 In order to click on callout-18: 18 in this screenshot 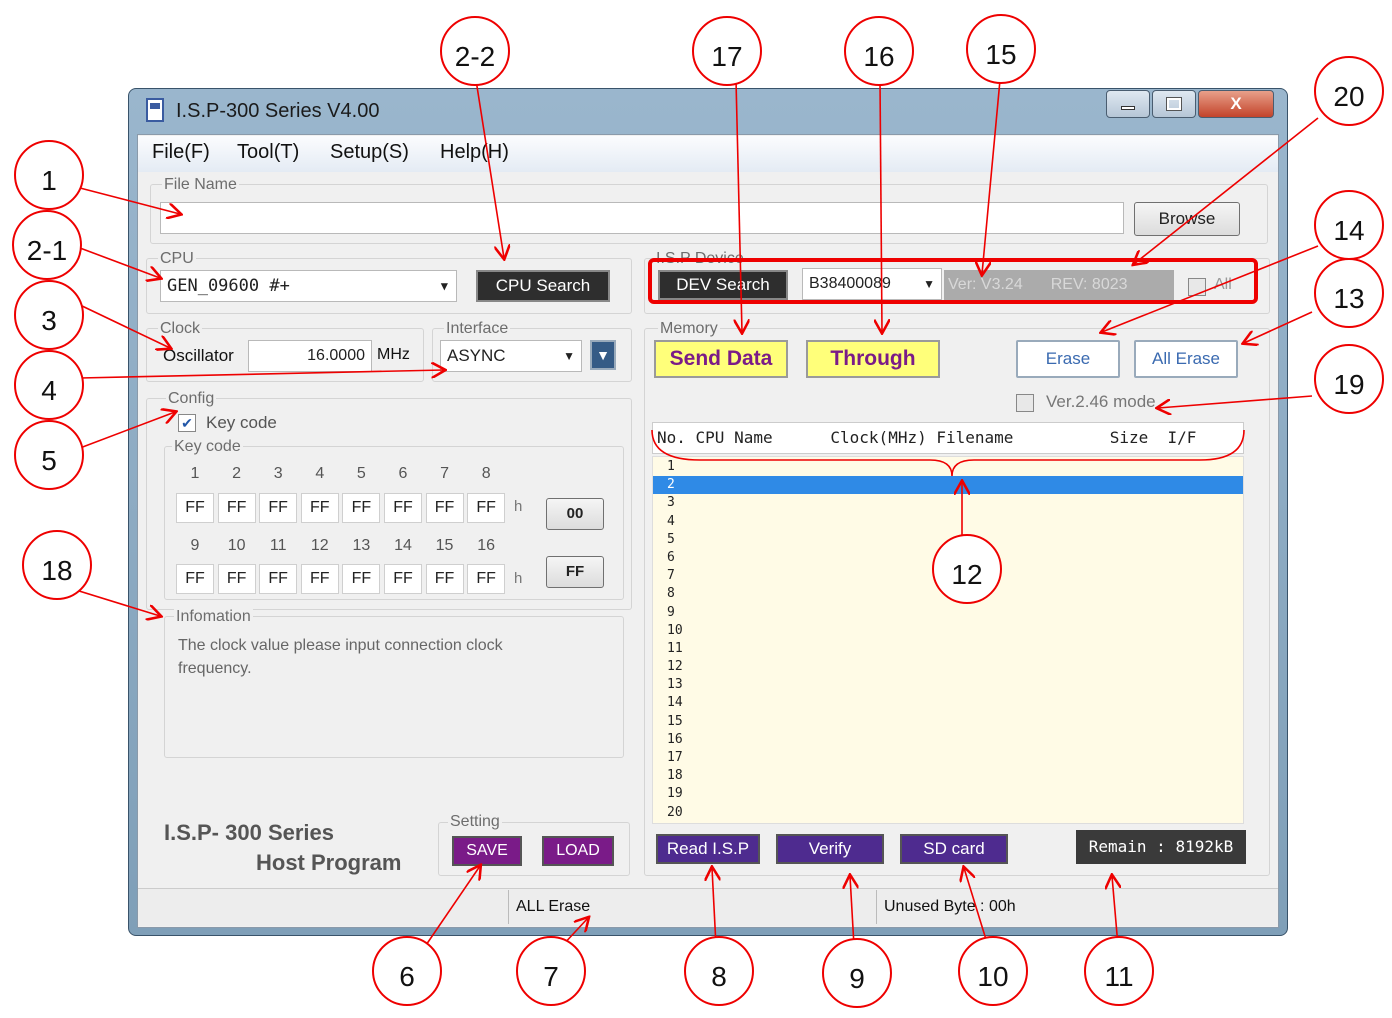, I will do `click(57, 565)`.